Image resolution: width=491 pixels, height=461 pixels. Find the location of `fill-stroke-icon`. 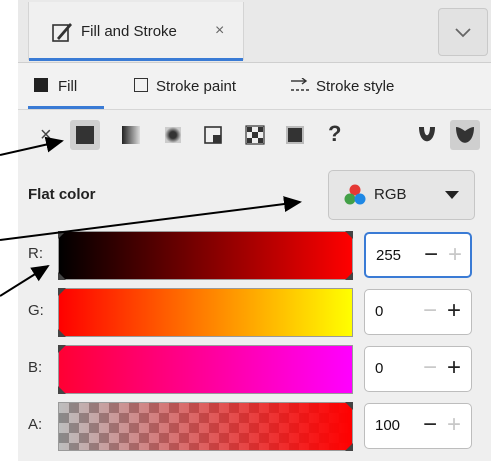

fill-stroke-icon is located at coordinates (62, 32).